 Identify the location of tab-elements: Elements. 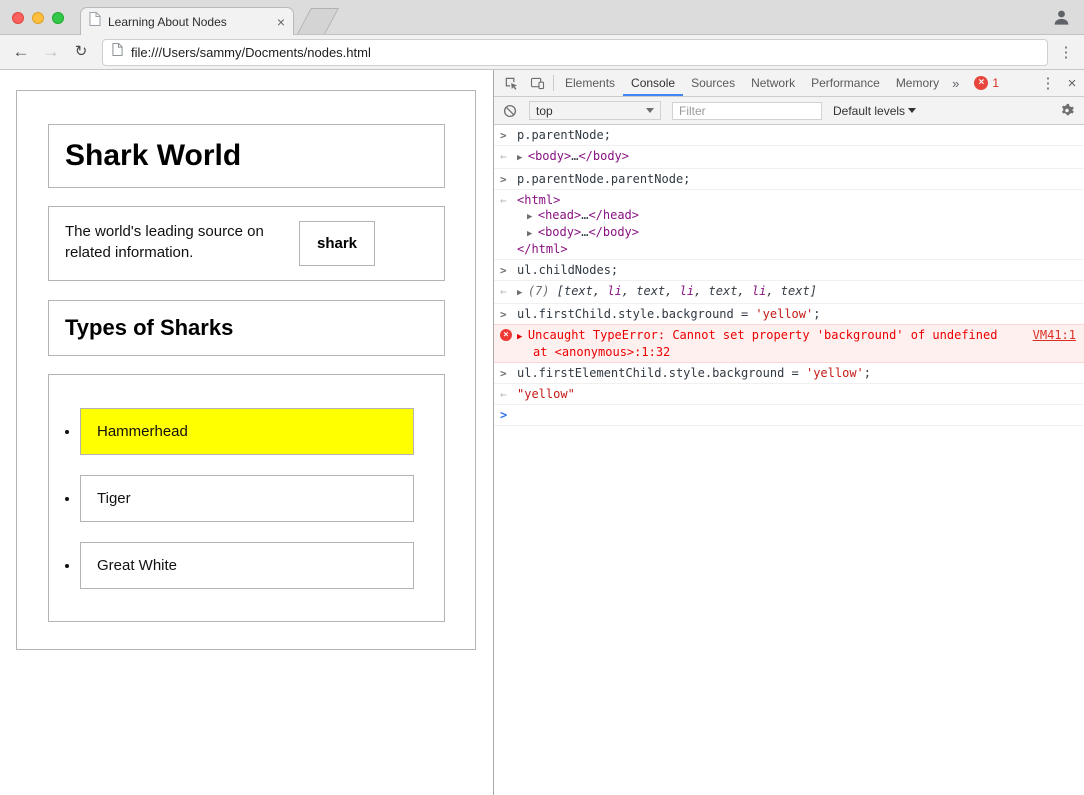
(590, 83).